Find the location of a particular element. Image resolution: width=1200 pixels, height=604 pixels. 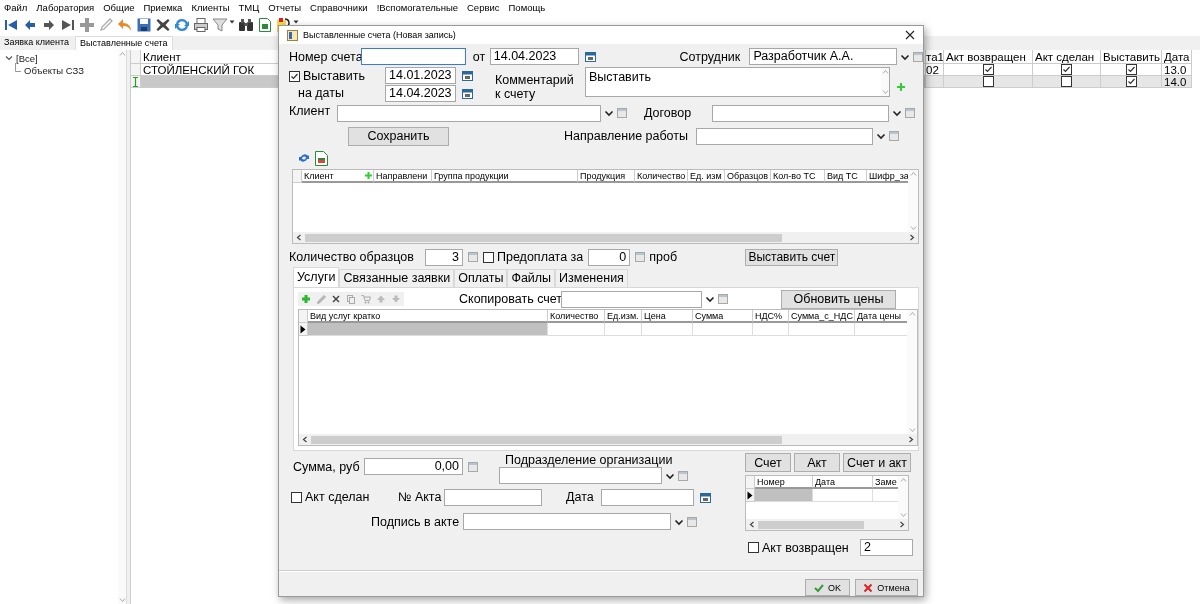

field-label: от is located at coordinates (479, 56).